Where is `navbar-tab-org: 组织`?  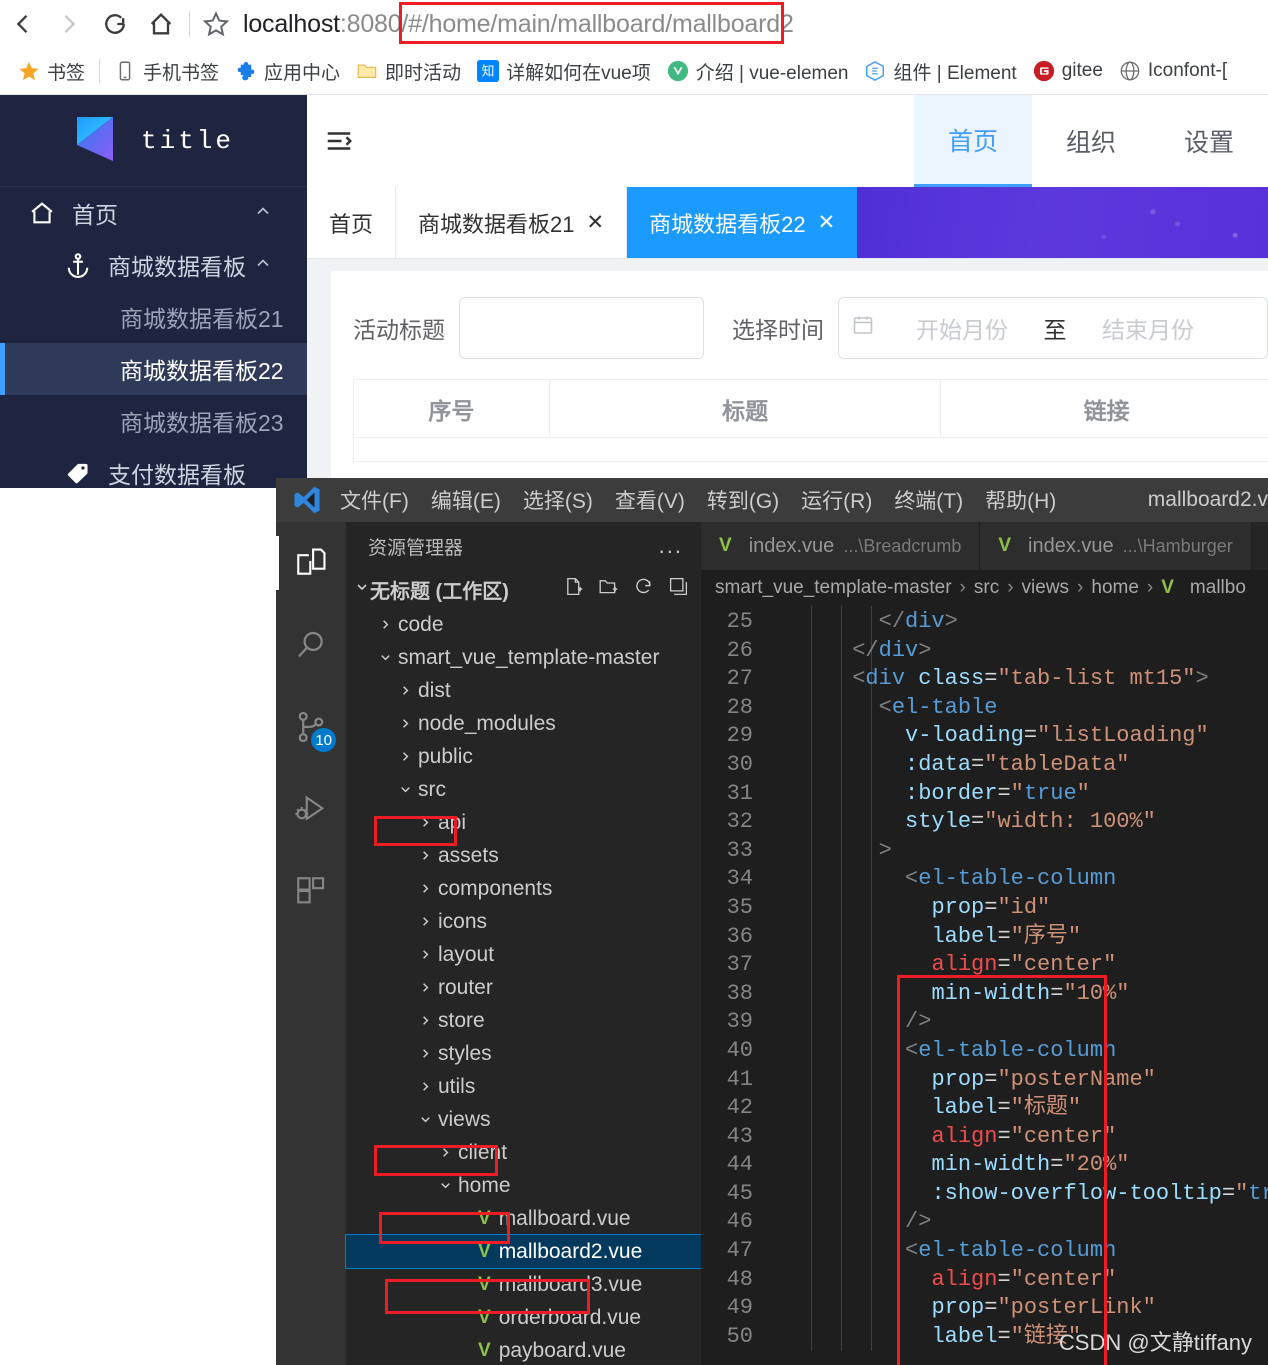 navbar-tab-org: 组织 is located at coordinates (1091, 141).